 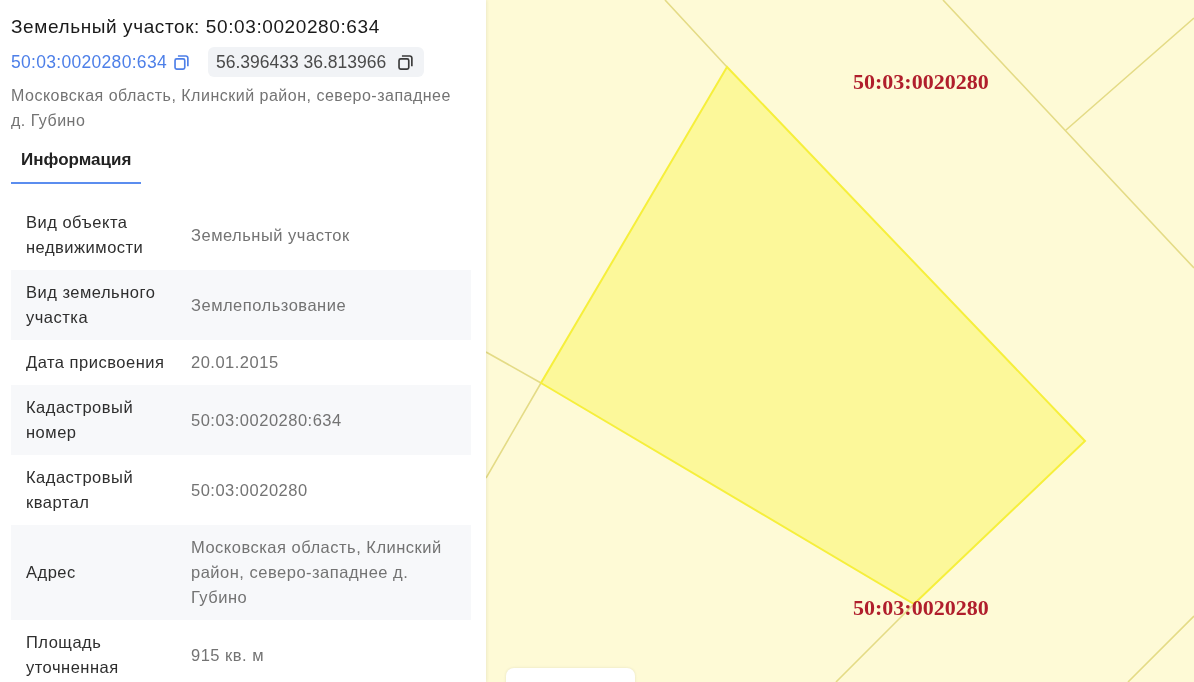 What do you see at coordinates (316, 62) in the screenshot?
I see `coordinates-button: 56.396433 36.813966` at bounding box center [316, 62].